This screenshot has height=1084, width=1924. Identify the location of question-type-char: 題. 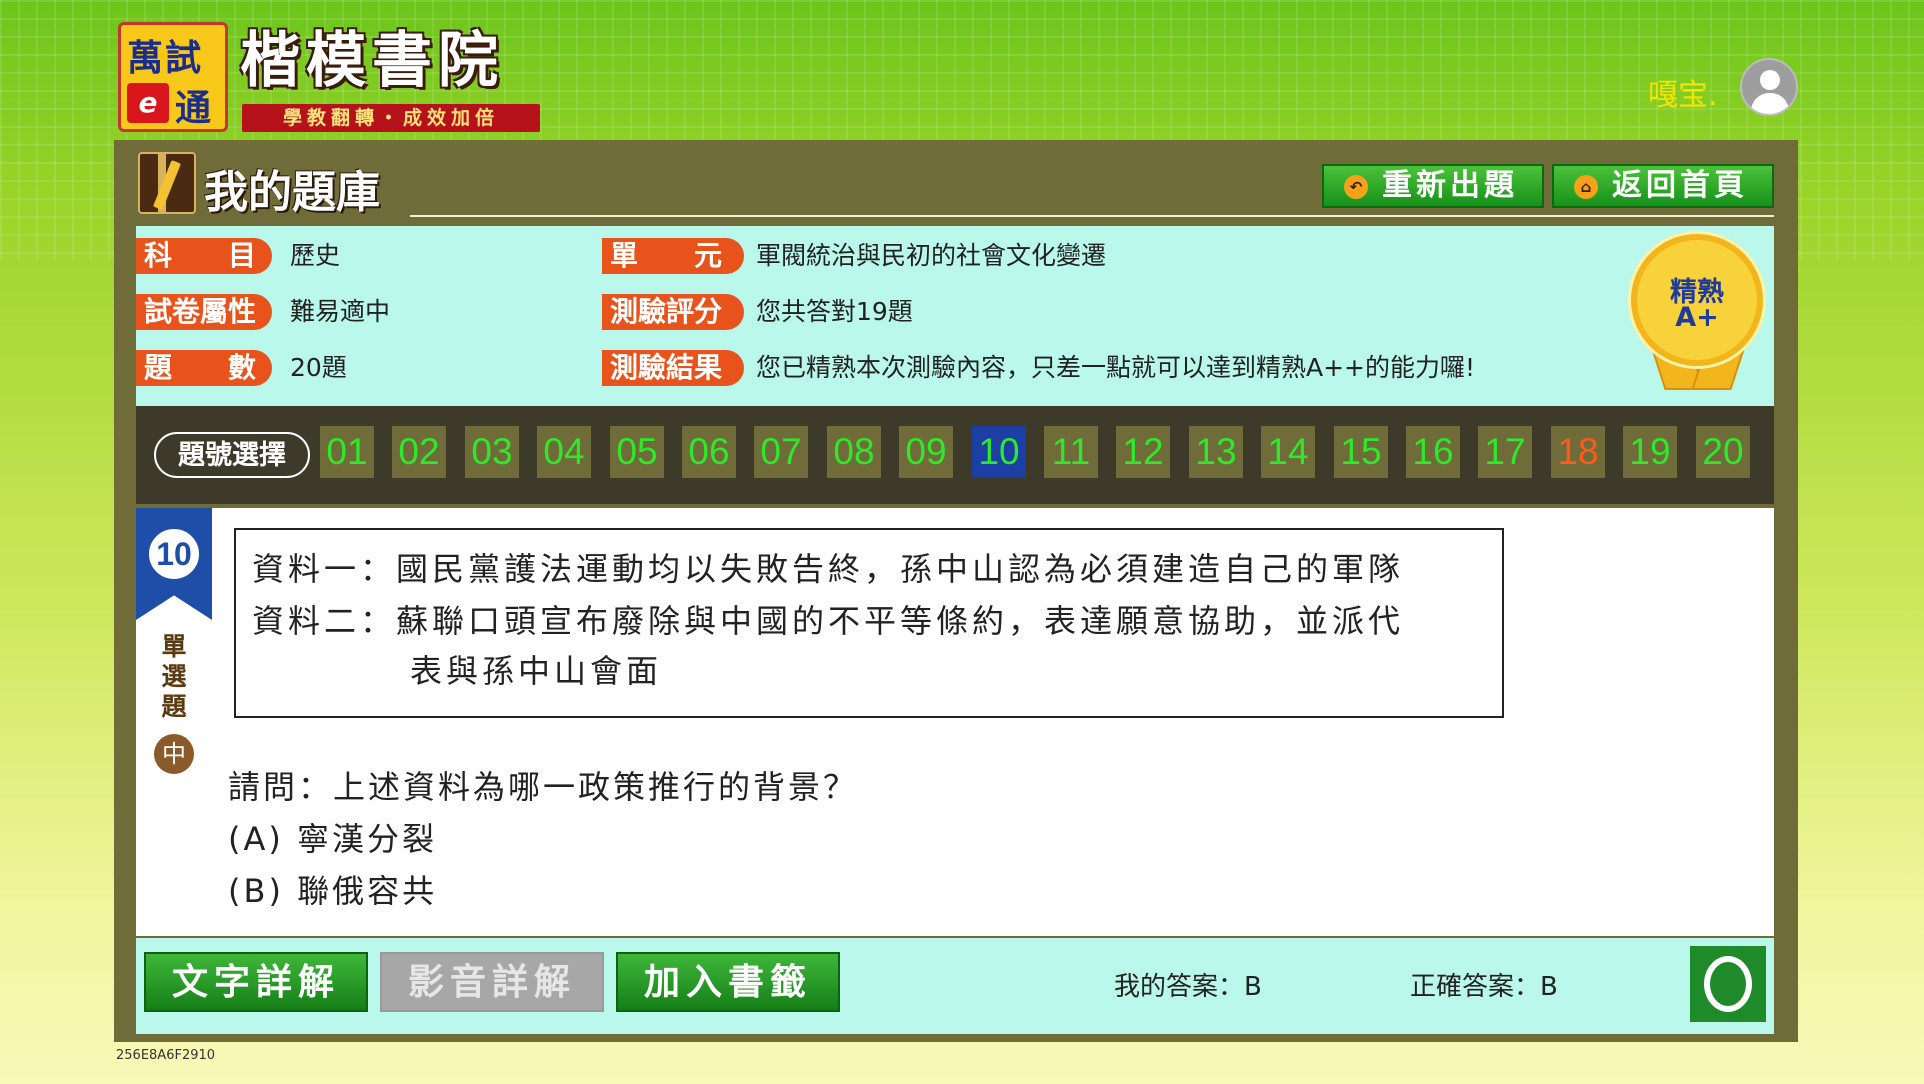
(174, 706).